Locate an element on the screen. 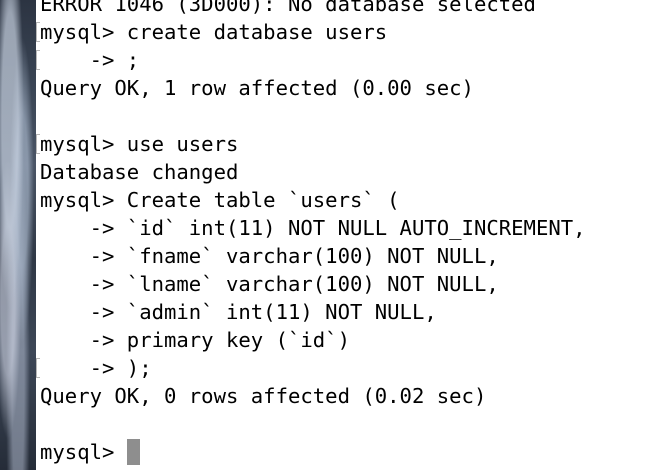  terminal-line-use-users: mysql> use users is located at coordinates (139, 144).